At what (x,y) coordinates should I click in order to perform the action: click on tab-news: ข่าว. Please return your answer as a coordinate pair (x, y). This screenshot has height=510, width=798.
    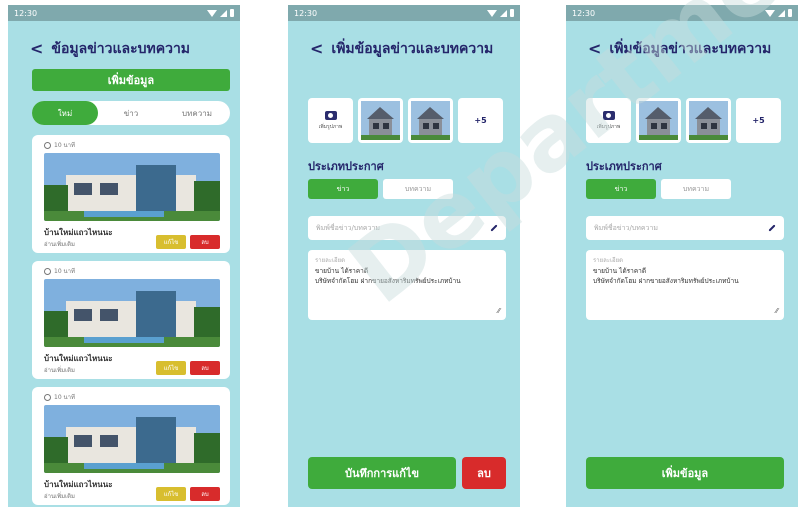
    Looking at the image, I should click on (131, 113).